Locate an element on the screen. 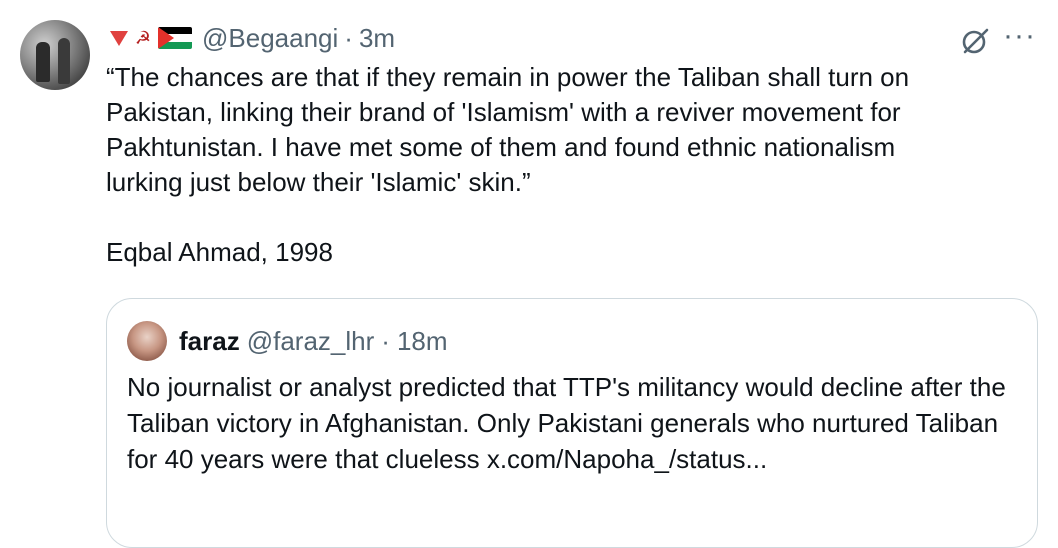 The width and height of the screenshot is (1058, 548). more-options-icon: ··· is located at coordinates (1021, 37).